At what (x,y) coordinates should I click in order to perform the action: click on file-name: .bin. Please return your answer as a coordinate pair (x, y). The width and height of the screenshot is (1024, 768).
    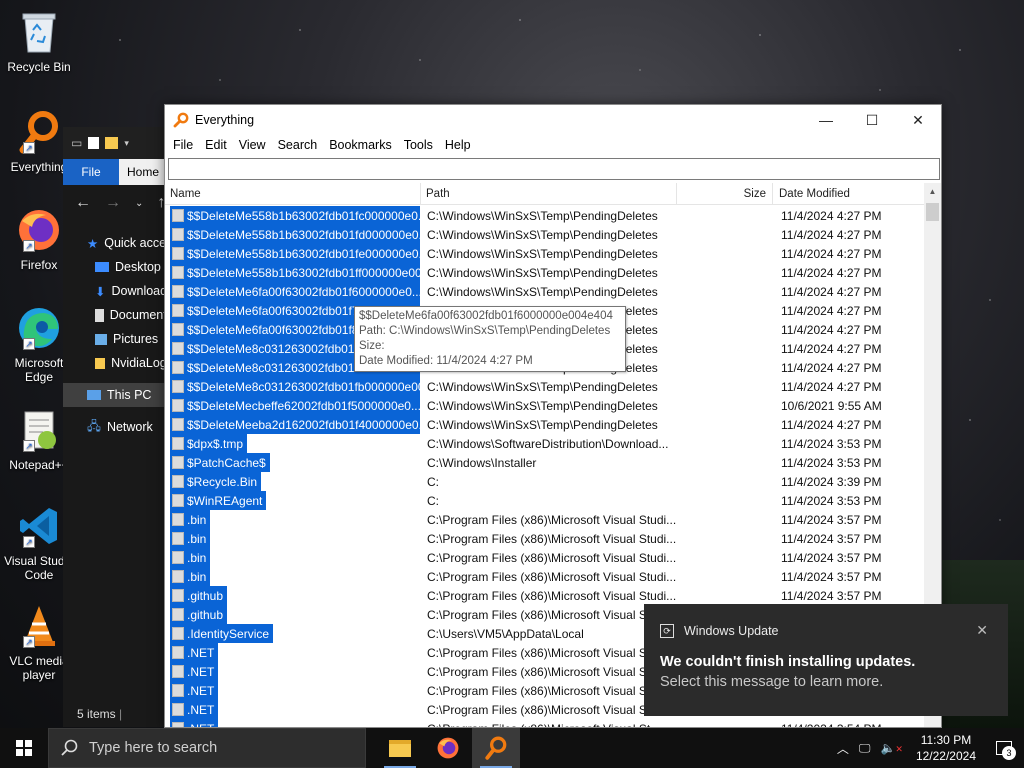
    Looking at the image, I should click on (197, 557).